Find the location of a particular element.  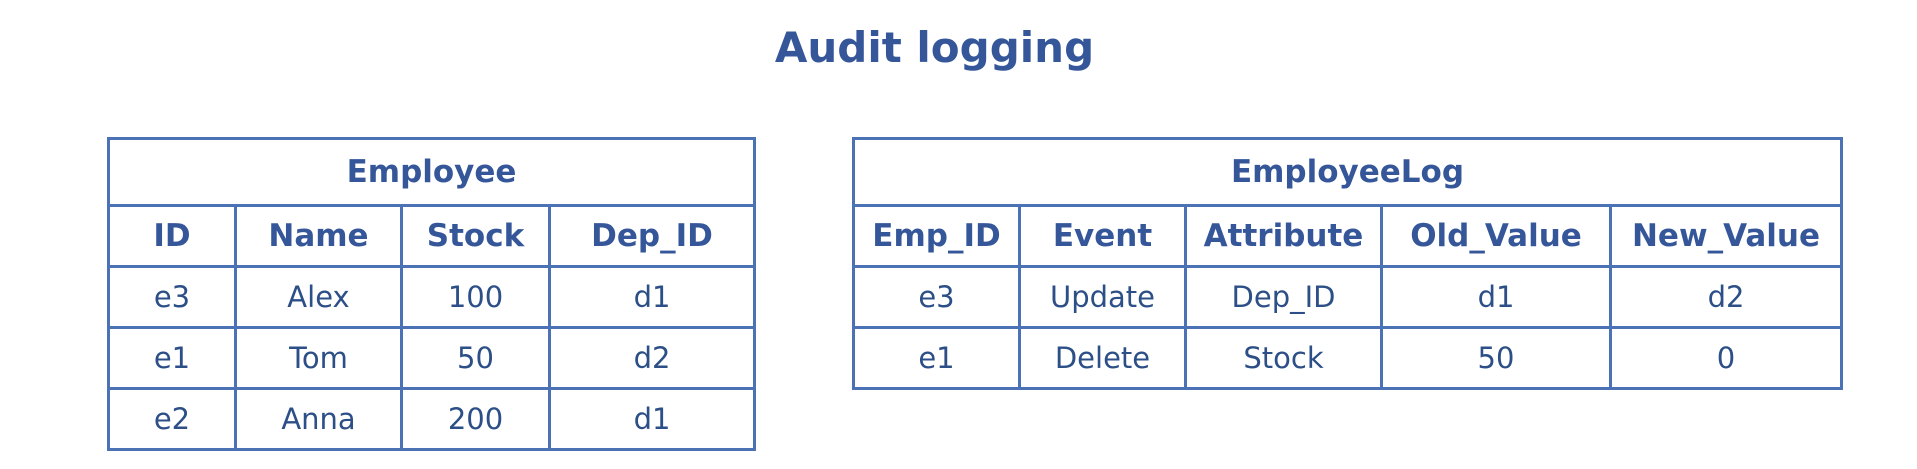

table-row: e3 Alex 100 d1 is located at coordinates (432, 297).